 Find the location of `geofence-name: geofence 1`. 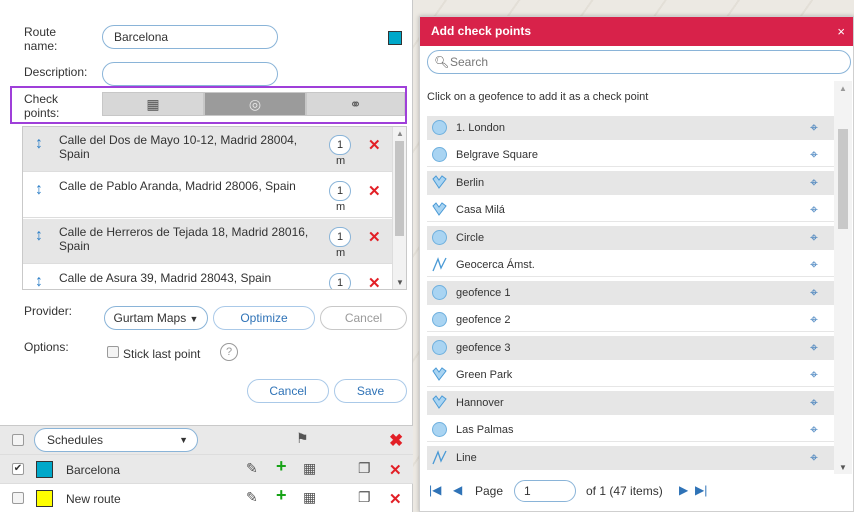

geofence-name: geofence 1 is located at coordinates (483, 293).